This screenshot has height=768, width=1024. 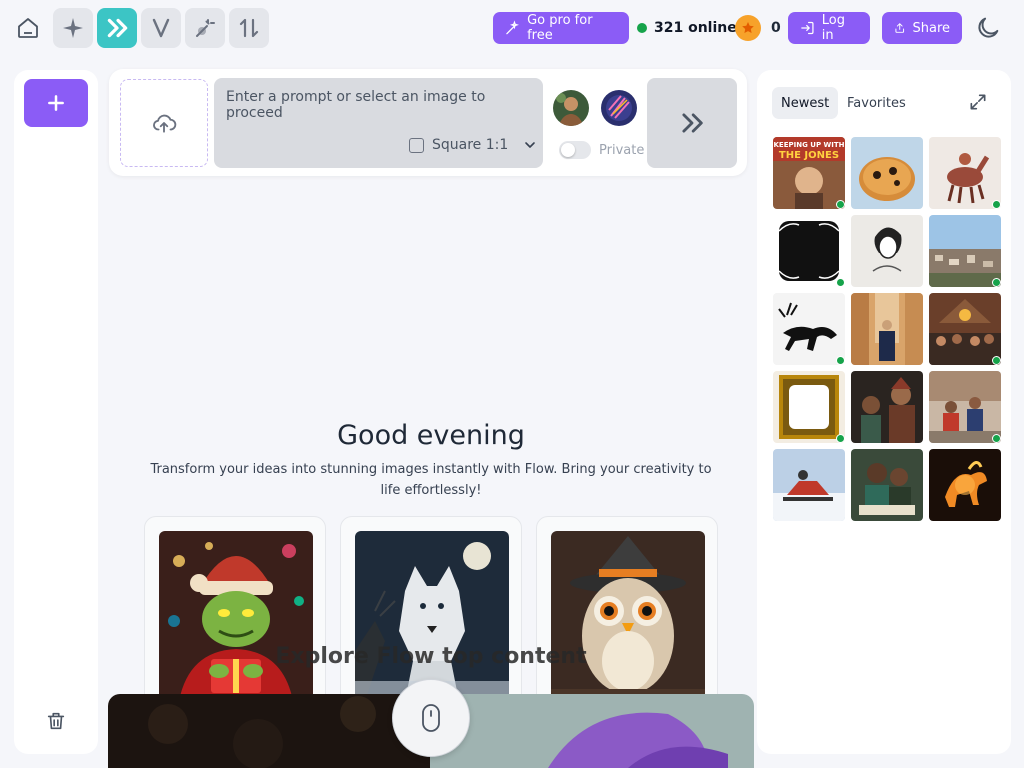 I want to click on cloud-upload-icon, so click(x=165, y=123).